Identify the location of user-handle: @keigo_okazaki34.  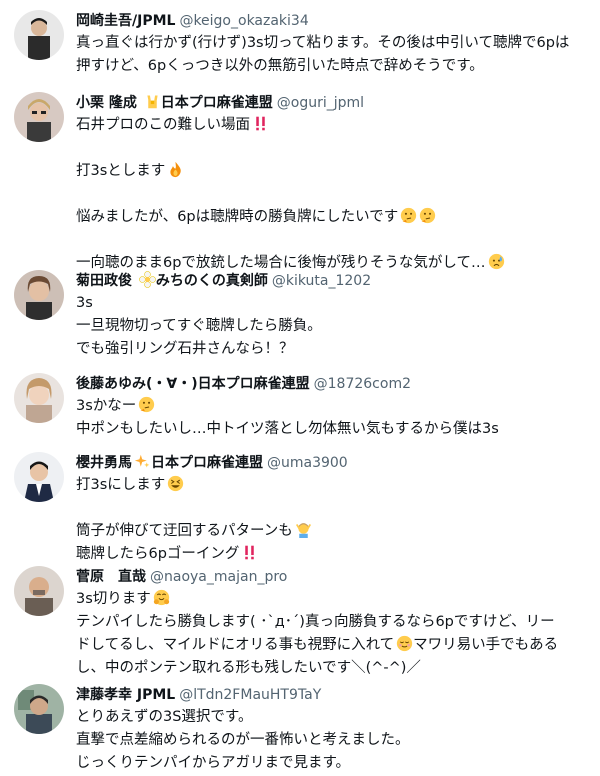
(243, 21).